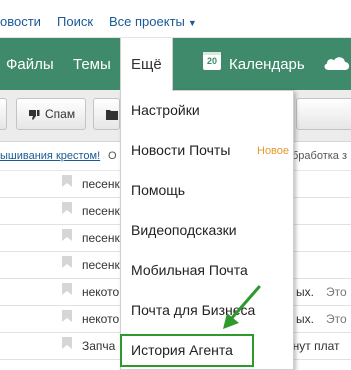 This screenshot has height=370, width=351. What do you see at coordinates (34, 115) in the screenshot?
I see `thumb-down-icon` at bounding box center [34, 115].